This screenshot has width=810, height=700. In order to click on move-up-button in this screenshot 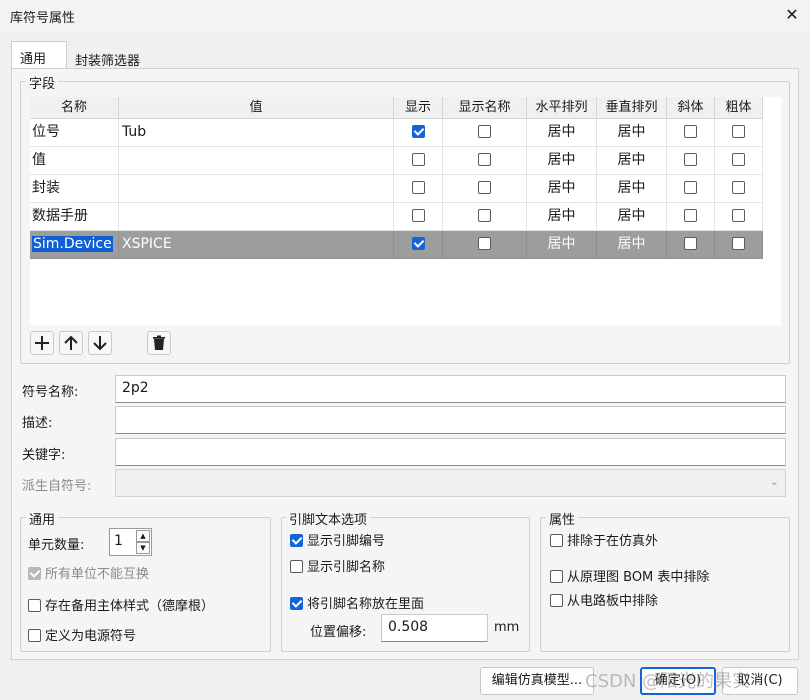, I will do `click(71, 343)`.